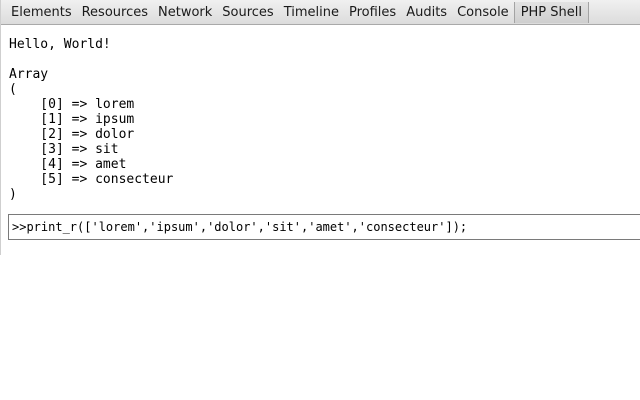 The height and width of the screenshot is (400, 640). Describe the element at coordinates (311, 12) in the screenshot. I see `tab-timeline: Timeline` at that location.